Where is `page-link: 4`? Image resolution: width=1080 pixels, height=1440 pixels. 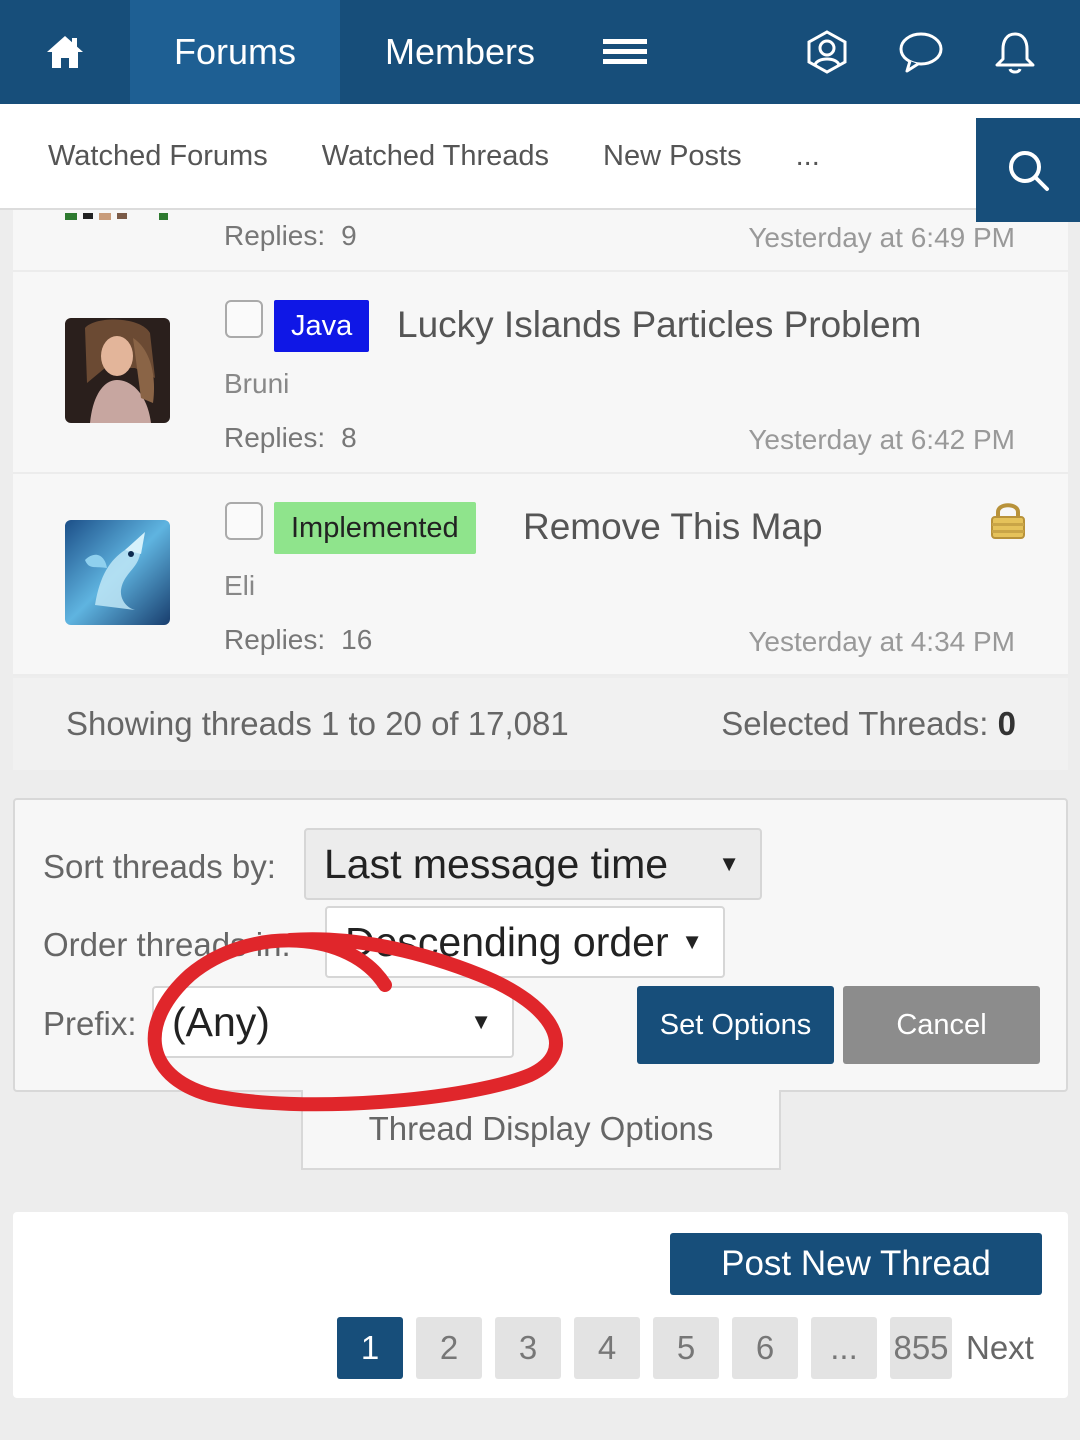
page-link: 4 is located at coordinates (607, 1348).